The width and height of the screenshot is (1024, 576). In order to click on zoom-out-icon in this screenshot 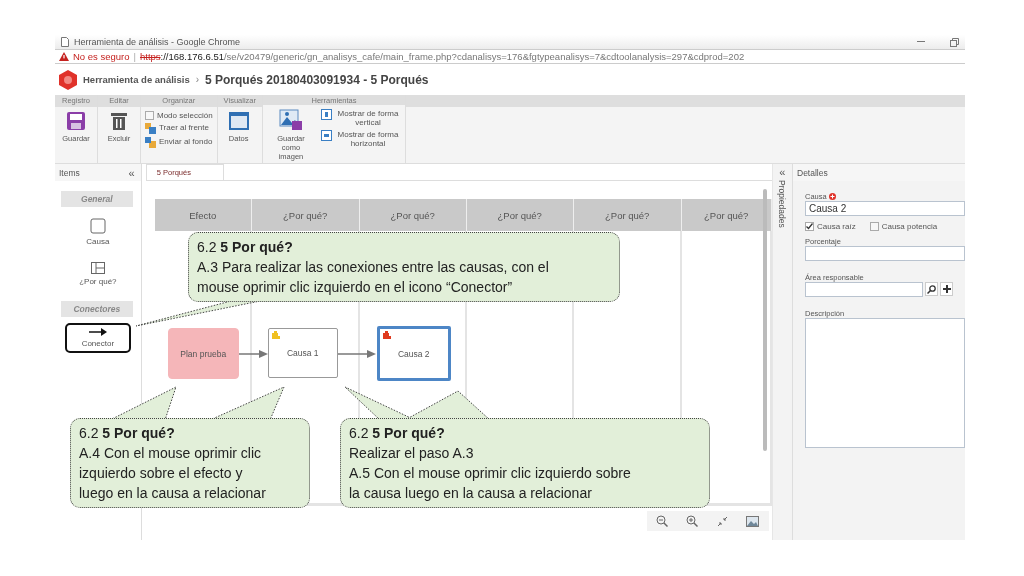, I will do `click(662, 521)`.